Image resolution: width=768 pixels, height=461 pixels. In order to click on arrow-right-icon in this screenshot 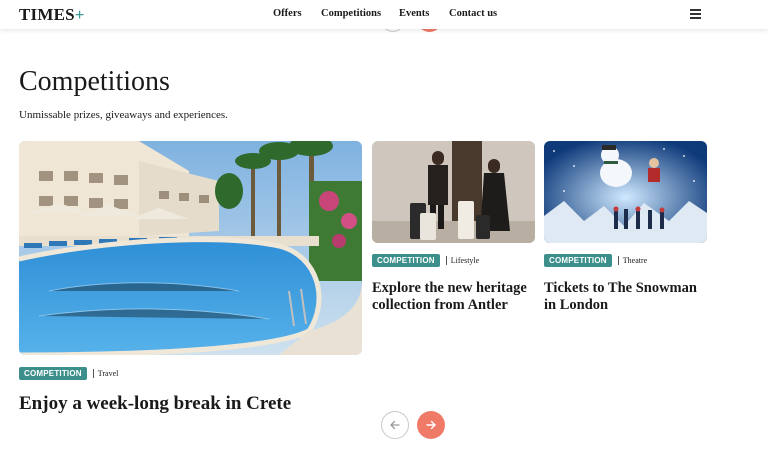, I will do `click(431, 425)`.